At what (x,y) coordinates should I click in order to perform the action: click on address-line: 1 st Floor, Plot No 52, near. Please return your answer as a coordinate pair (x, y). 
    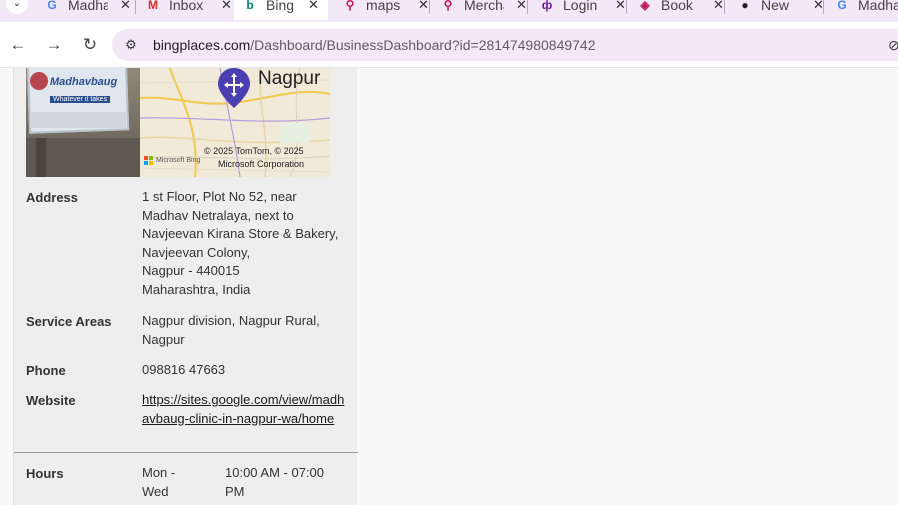
    Looking at the image, I should click on (219, 196).